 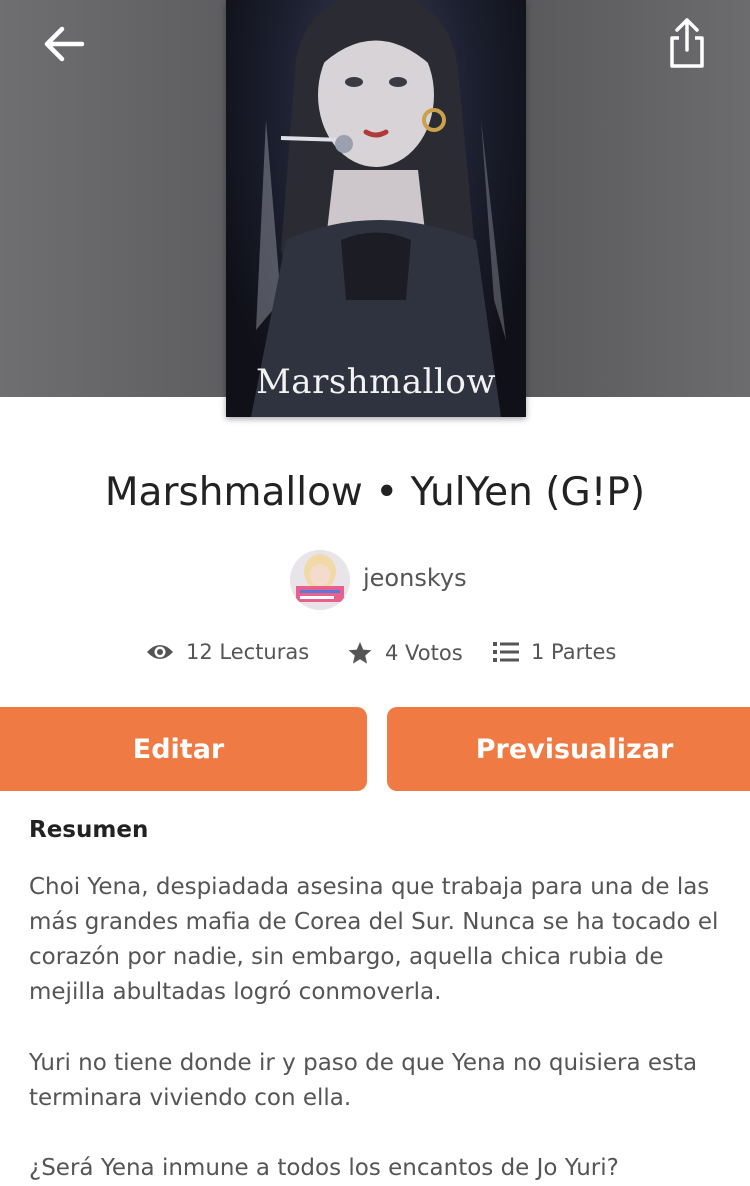 I want to click on edit-button: Editar, so click(x=183, y=749).